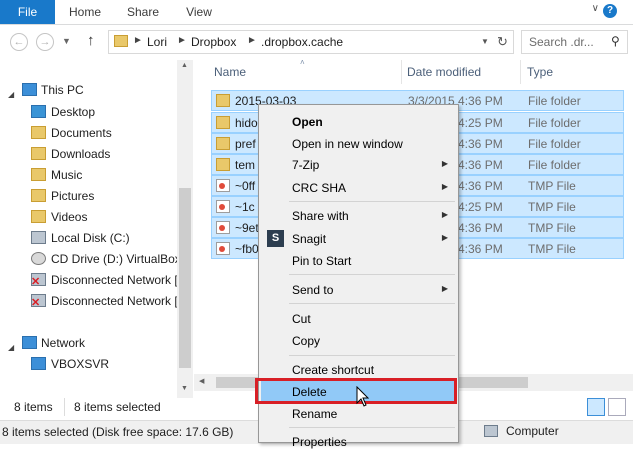 The height and width of the screenshot is (453, 633). I want to click on menu-item-pin-to-start: Pin to Start, so click(358, 261).